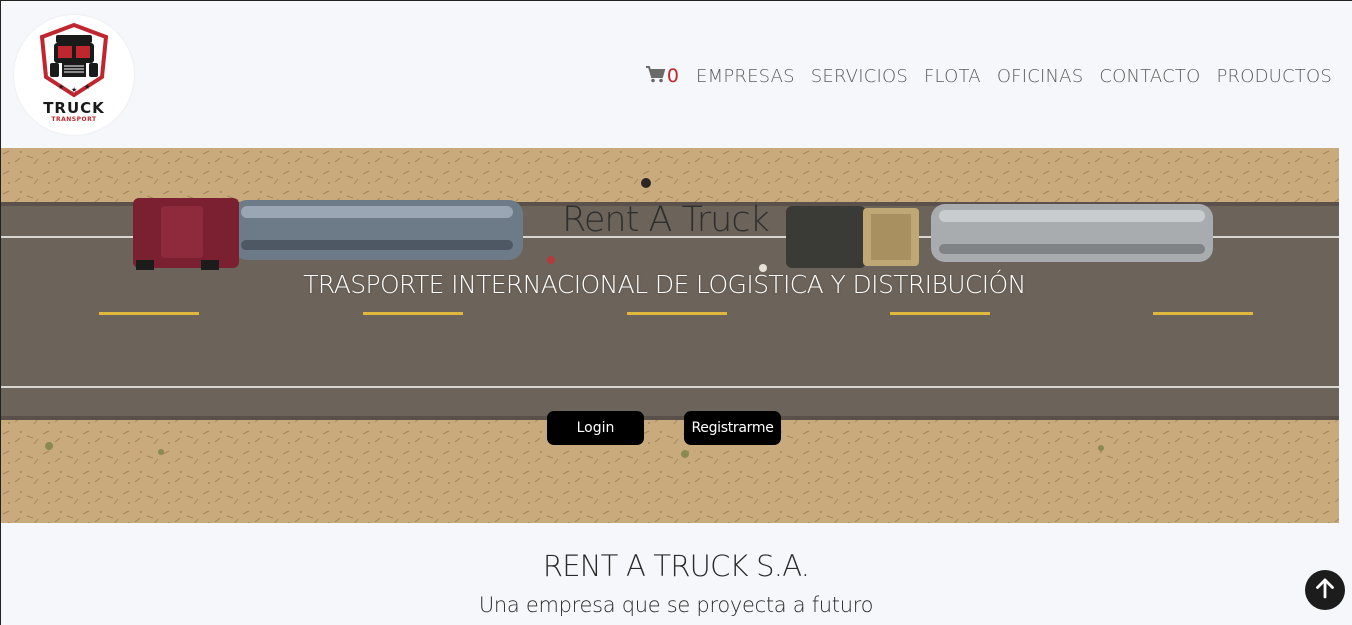 This screenshot has height=625, width=1352. Describe the element at coordinates (74, 119) in the screenshot. I see `logo-subtitle: TRANSPORT` at that location.